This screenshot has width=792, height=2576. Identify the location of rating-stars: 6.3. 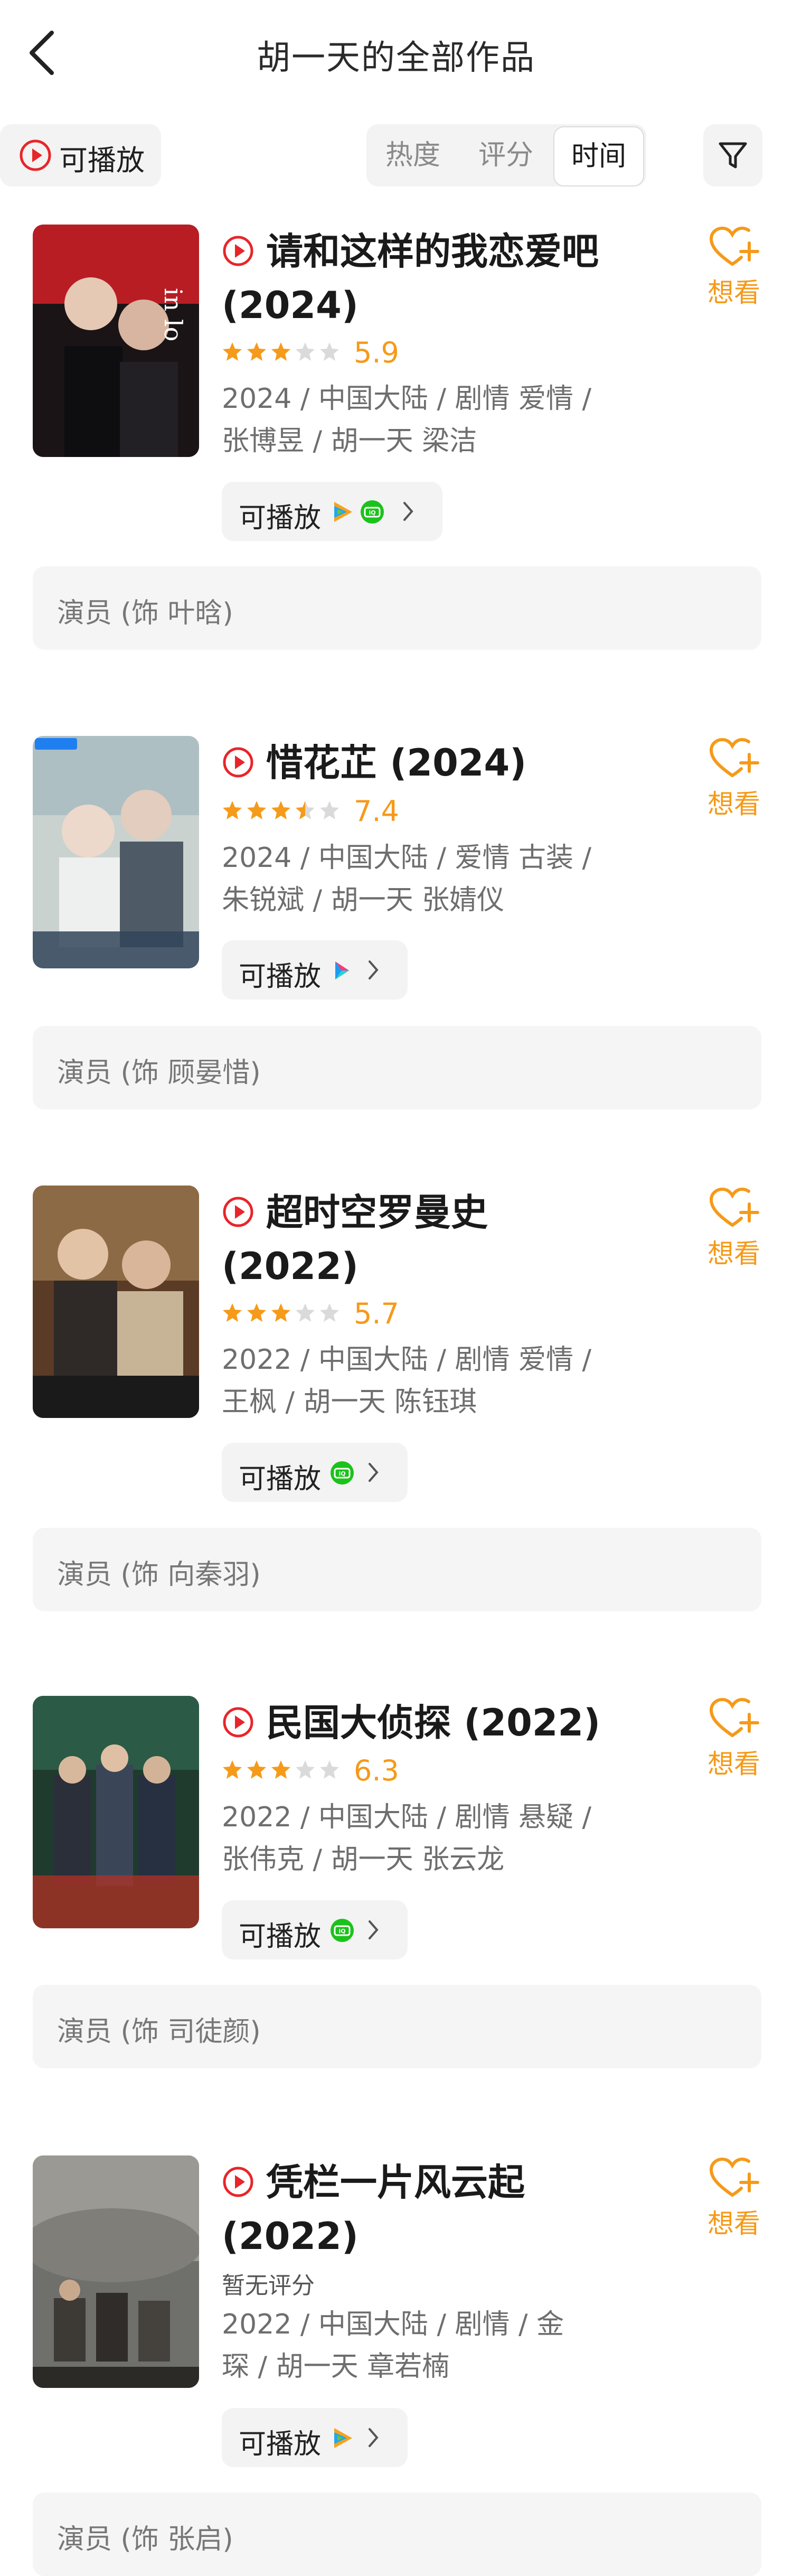
(311, 1770).